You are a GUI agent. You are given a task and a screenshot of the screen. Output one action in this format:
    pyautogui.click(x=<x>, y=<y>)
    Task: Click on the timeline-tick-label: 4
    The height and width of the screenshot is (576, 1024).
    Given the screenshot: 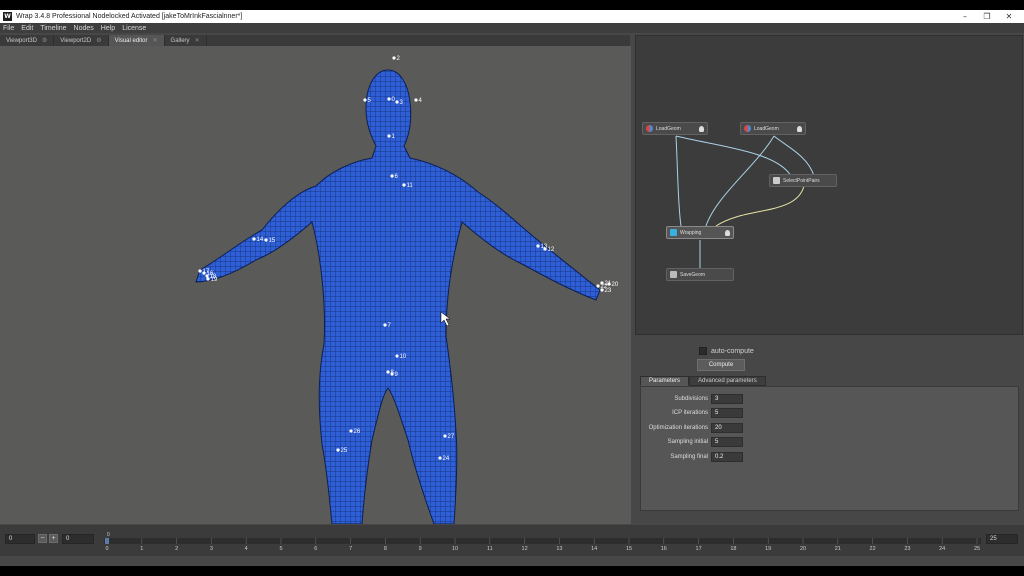 What is the action you would take?
    pyautogui.click(x=246, y=548)
    